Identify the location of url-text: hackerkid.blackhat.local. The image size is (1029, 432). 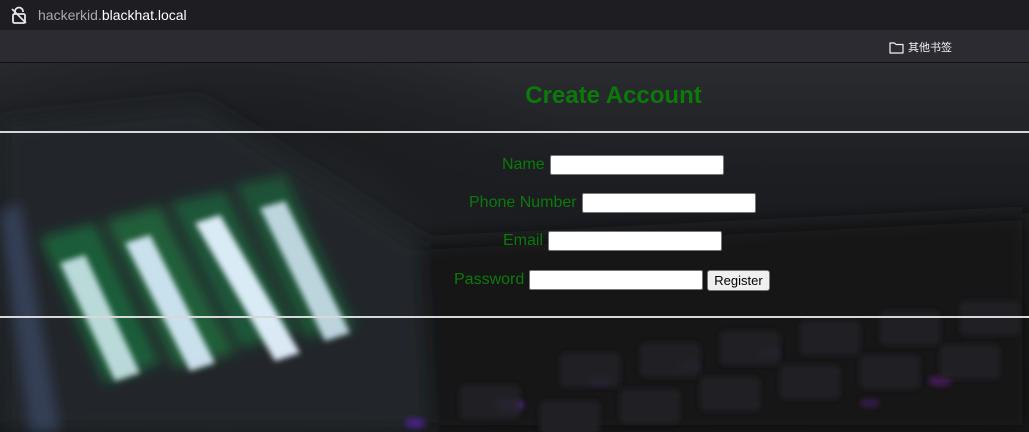
(112, 15).